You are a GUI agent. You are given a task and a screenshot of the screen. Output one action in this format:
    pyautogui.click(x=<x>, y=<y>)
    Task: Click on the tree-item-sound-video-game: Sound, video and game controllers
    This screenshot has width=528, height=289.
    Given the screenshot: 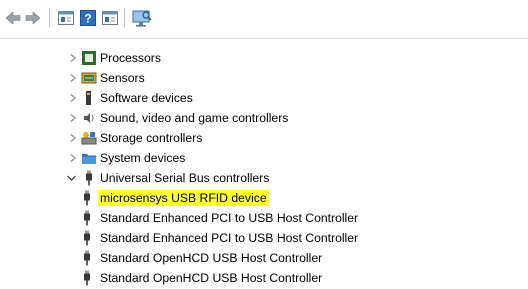 What is the action you would take?
    pyautogui.click(x=264, y=118)
    